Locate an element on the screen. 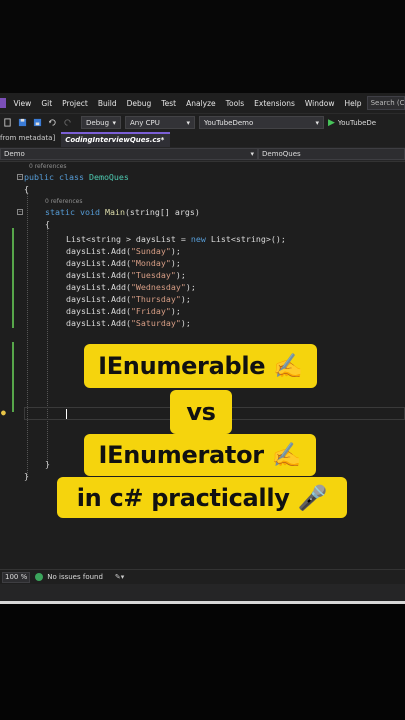 The height and width of the screenshot is (720, 405). tab-metadata: from metadata] is located at coordinates (30, 139).